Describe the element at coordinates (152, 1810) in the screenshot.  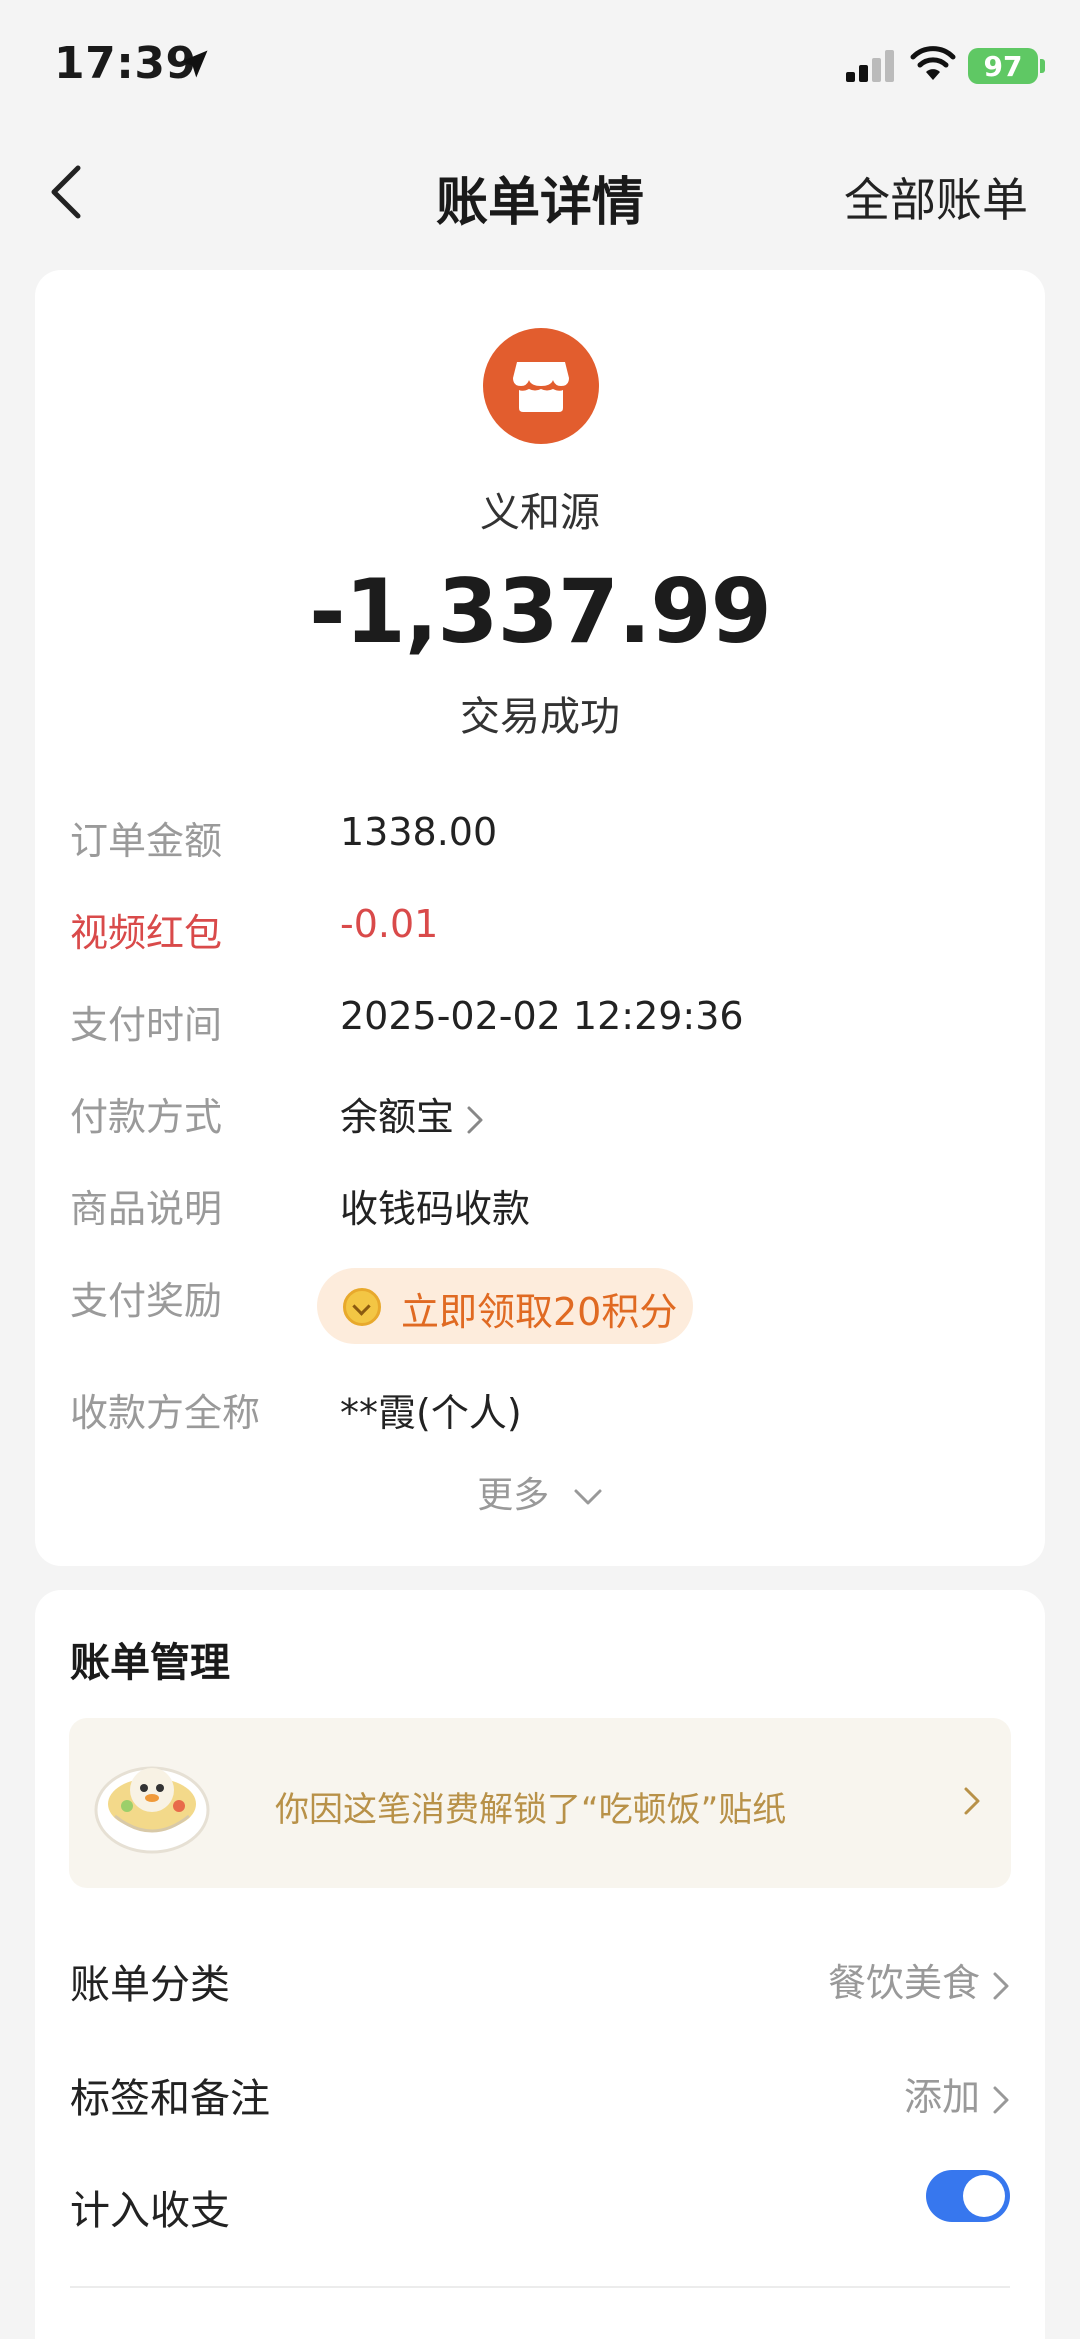
I see `rice-bowl-sticker-icon` at that location.